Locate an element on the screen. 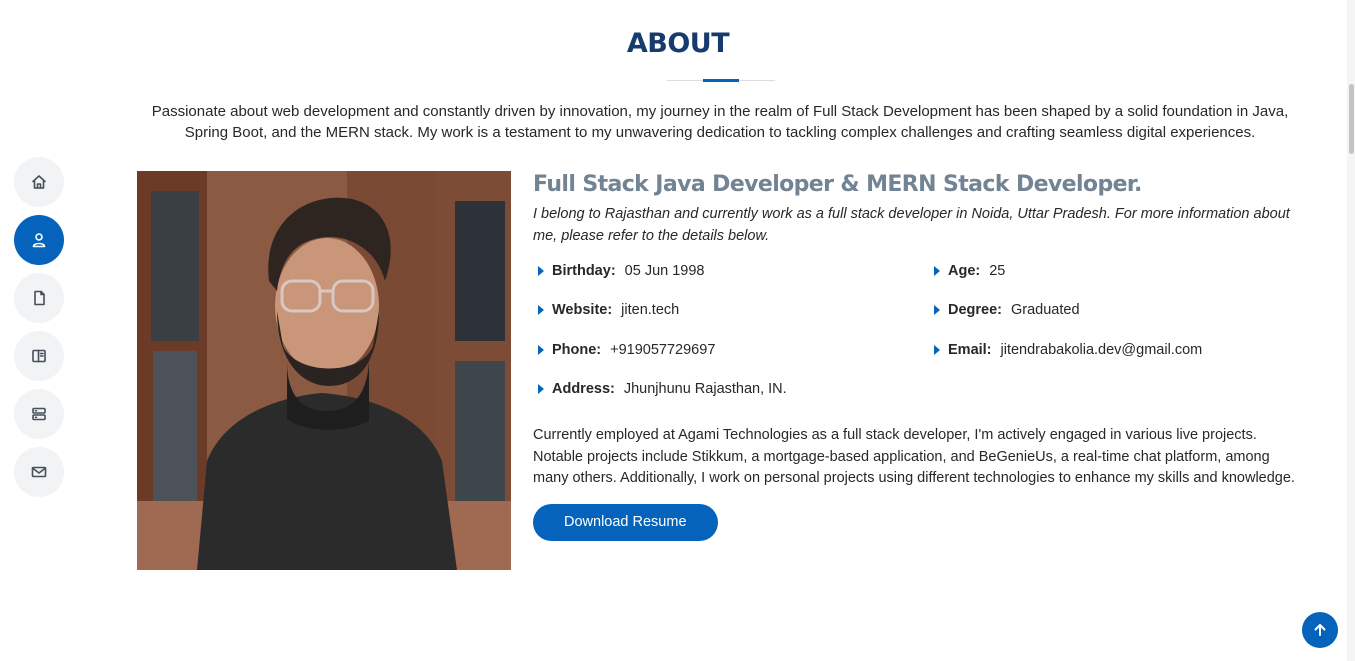 Image resolution: width=1355 pixels, height=661 pixels. detail-value: +919057729697 is located at coordinates (663, 350).